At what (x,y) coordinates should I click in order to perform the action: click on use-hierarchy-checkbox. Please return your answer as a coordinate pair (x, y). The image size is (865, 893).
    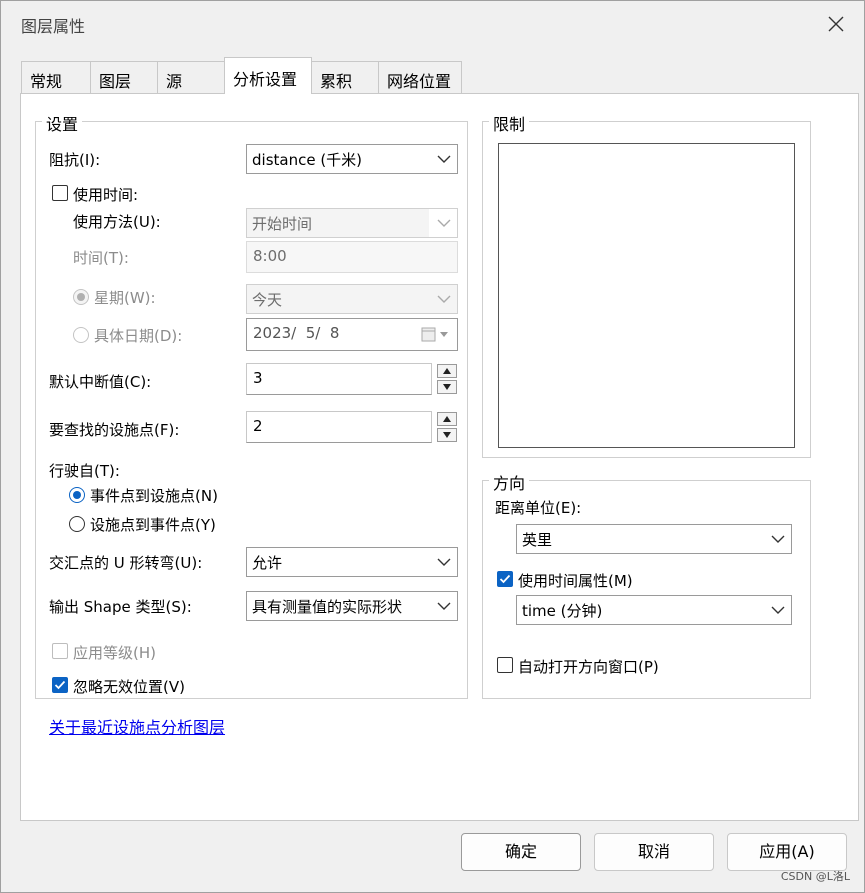
    Looking at the image, I should click on (60, 651).